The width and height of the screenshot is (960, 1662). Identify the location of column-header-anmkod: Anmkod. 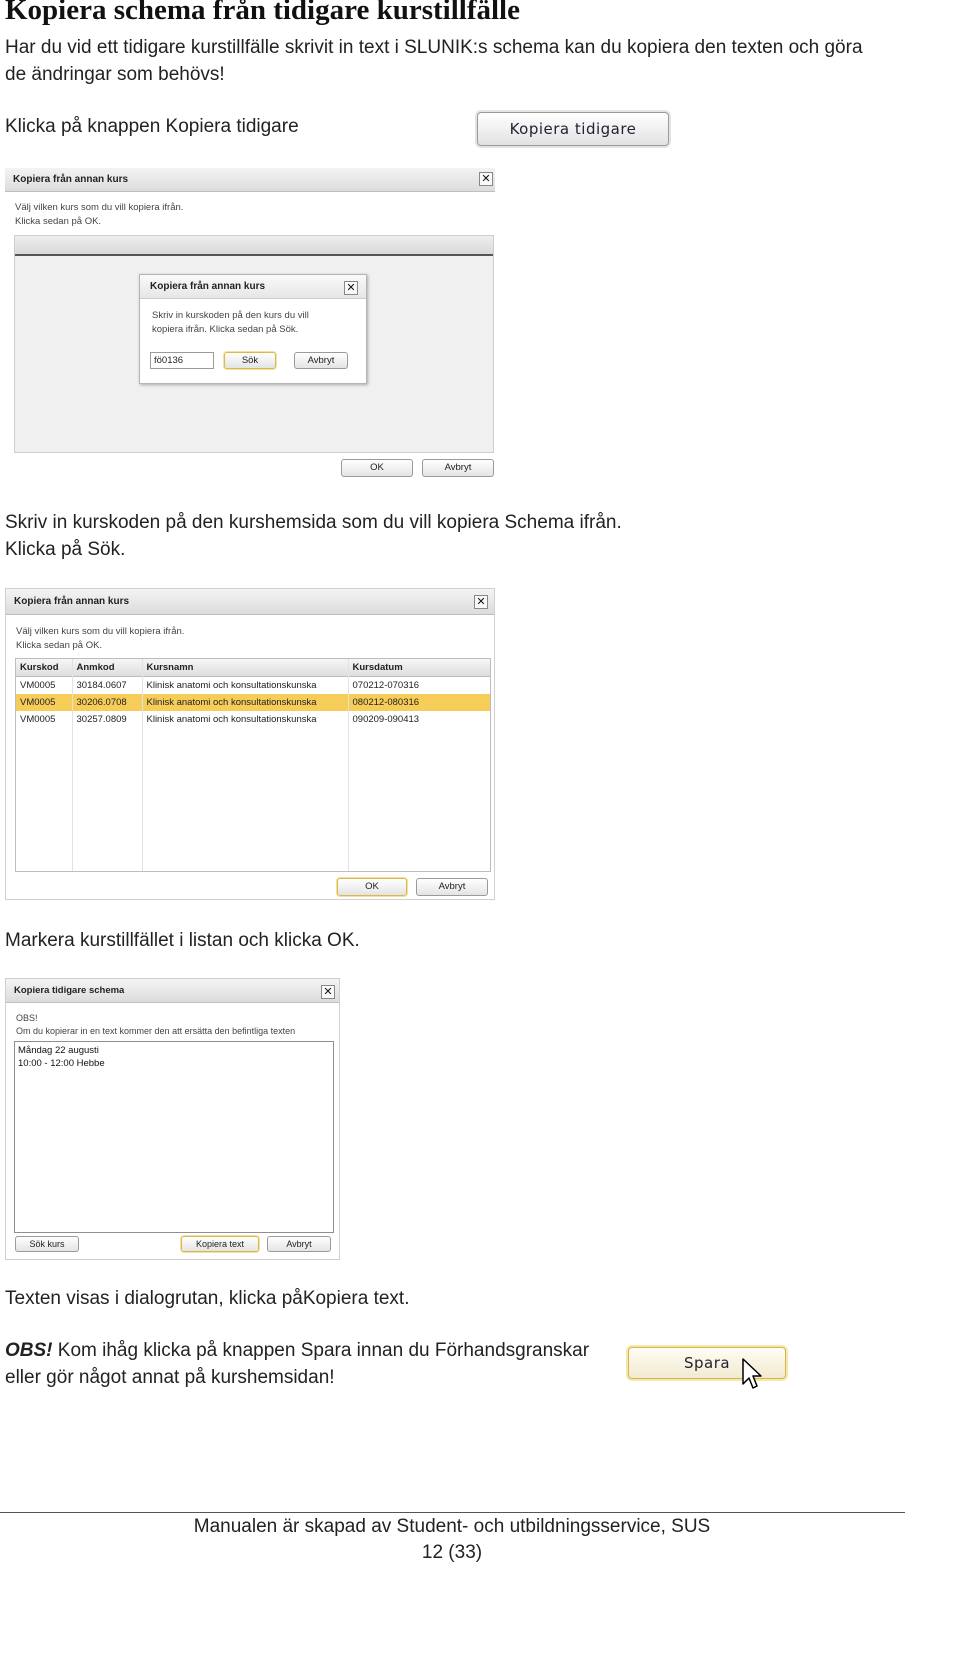
(107, 668).